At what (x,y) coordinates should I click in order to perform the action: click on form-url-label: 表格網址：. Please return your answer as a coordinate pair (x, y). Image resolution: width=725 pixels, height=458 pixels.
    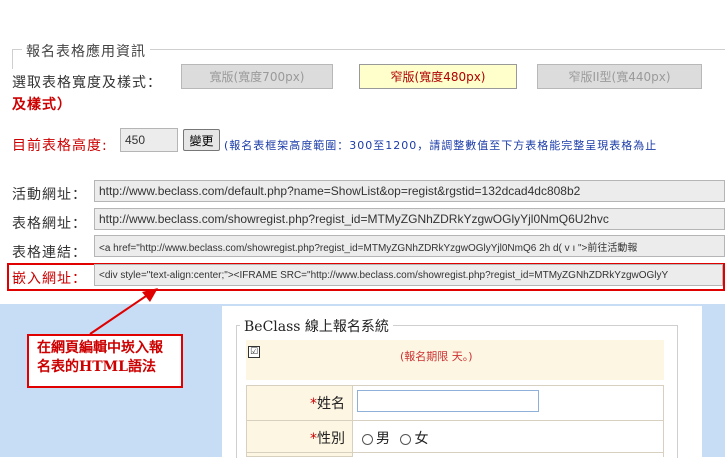
    Looking at the image, I should click on (49, 224).